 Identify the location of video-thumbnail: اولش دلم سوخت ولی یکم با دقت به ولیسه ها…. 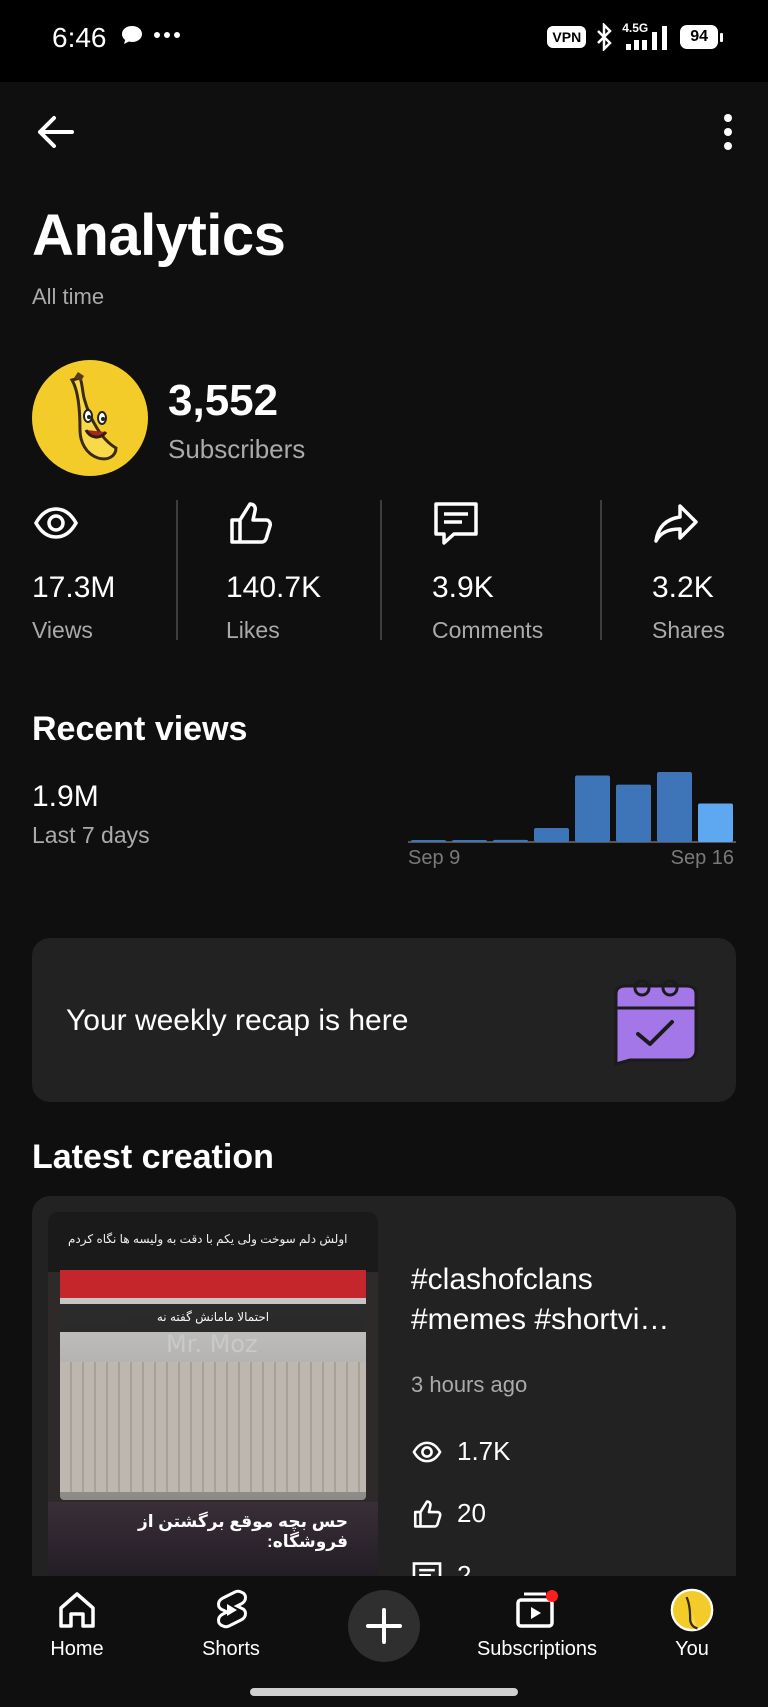
(213, 1394).